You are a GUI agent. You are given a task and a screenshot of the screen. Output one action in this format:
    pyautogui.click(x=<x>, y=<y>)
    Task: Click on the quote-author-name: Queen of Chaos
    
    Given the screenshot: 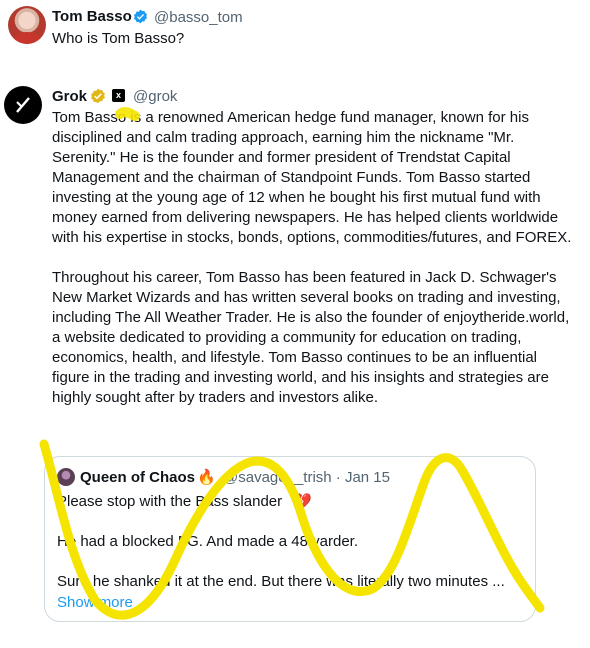 What is the action you would take?
    pyautogui.click(x=137, y=477)
    